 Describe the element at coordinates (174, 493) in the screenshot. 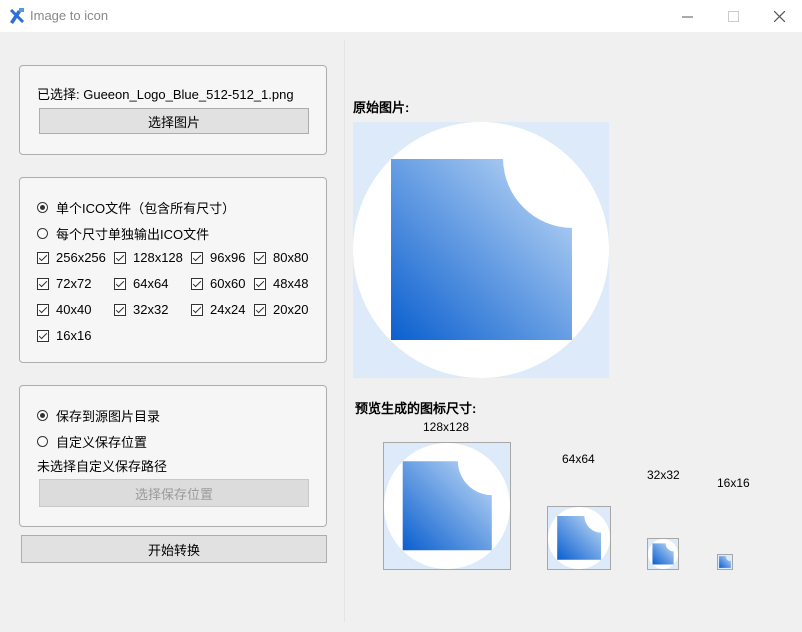

I see `choose-location-button: 选择保存位置` at that location.